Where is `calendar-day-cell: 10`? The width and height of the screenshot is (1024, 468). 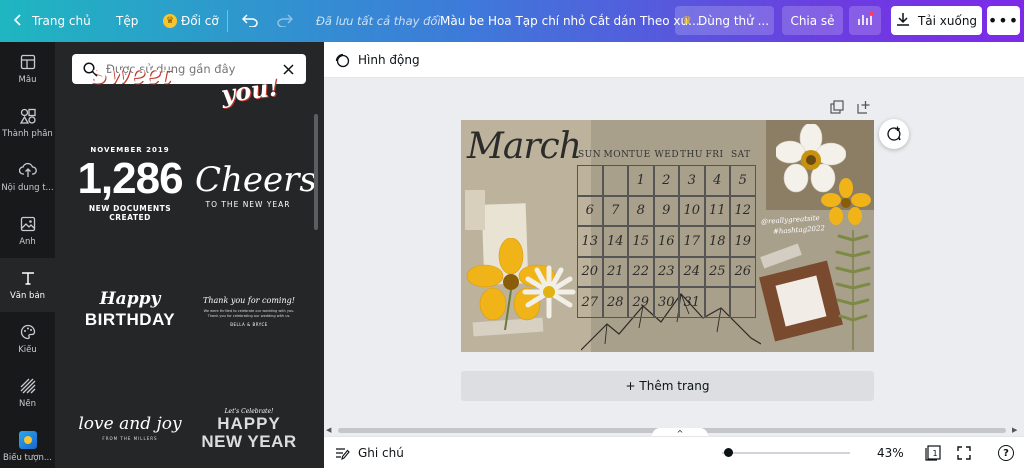
calendar-day-cell: 10 is located at coordinates (692, 210).